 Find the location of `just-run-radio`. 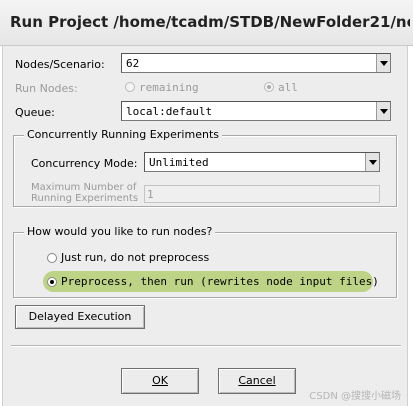

just-run-radio is located at coordinates (52, 258).